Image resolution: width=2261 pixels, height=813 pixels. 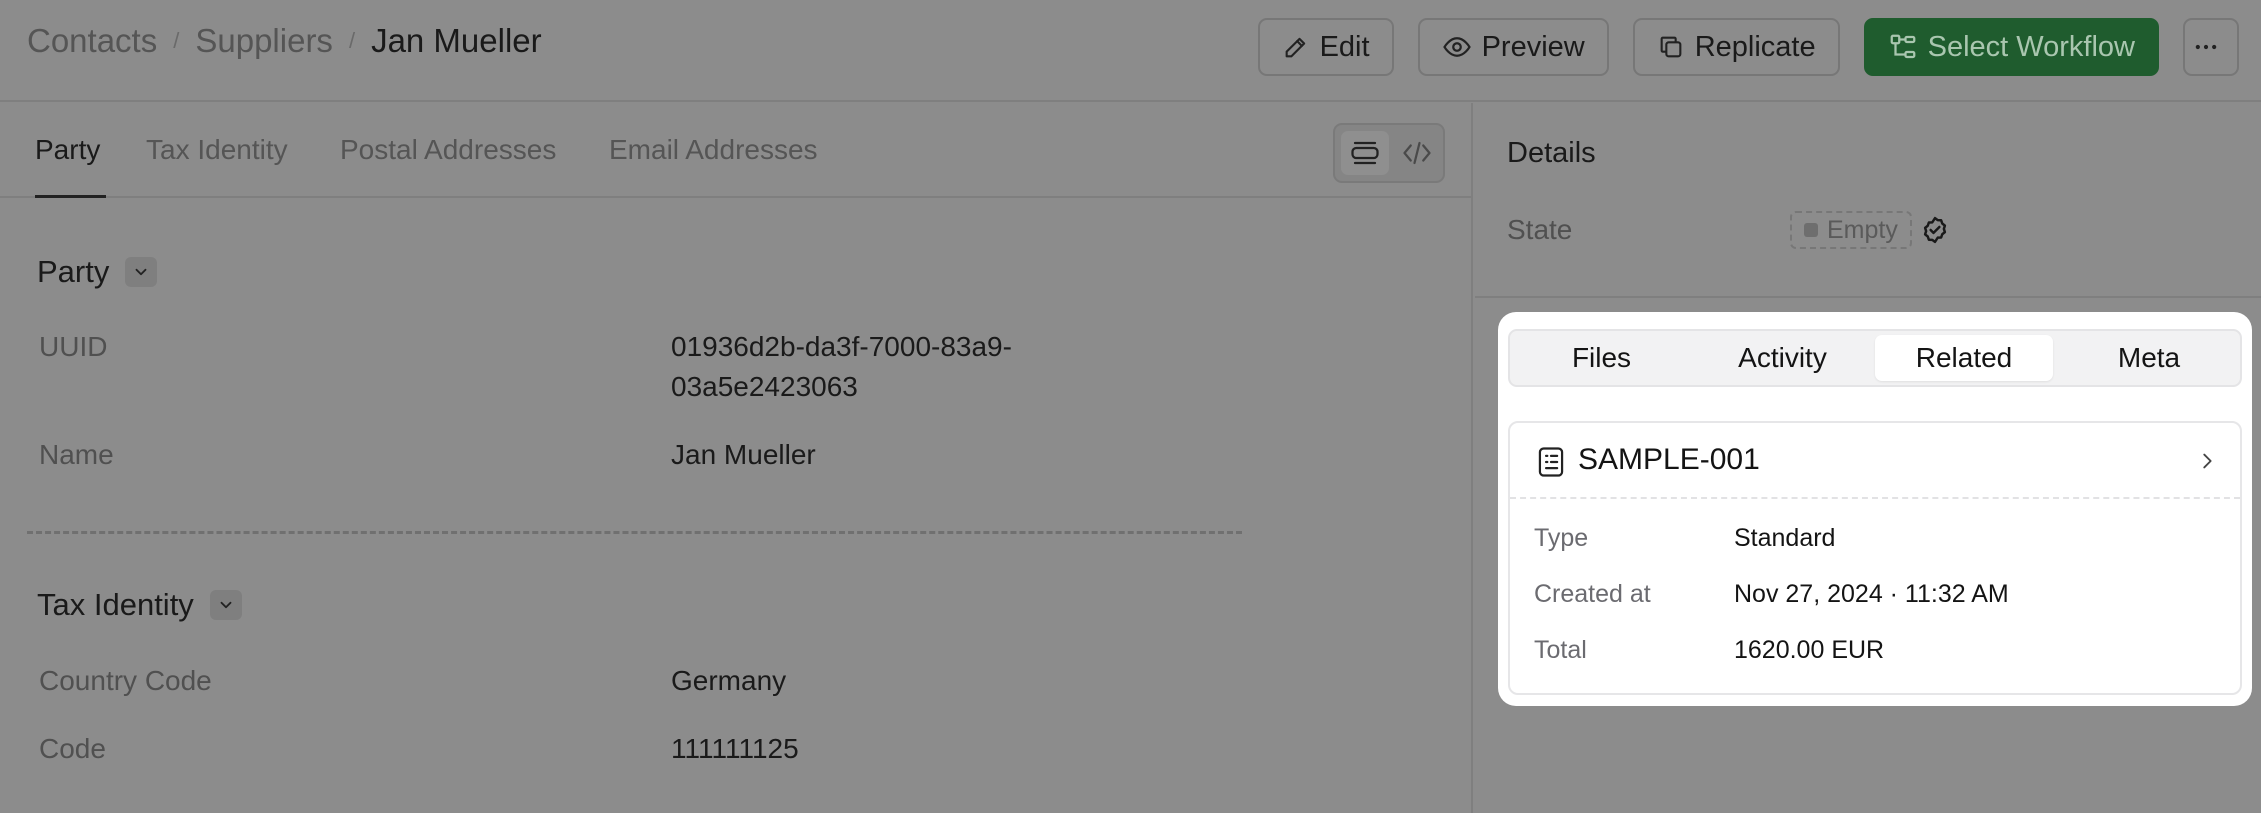 What do you see at coordinates (2207, 461) in the screenshot?
I see `chevron-right-icon` at bounding box center [2207, 461].